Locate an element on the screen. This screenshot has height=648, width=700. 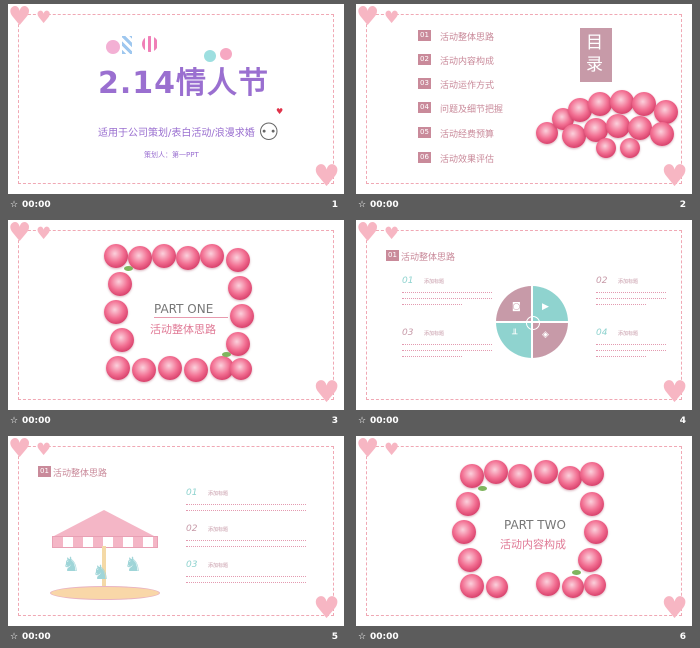
block-number: 03 is located at coordinates (192, 565).